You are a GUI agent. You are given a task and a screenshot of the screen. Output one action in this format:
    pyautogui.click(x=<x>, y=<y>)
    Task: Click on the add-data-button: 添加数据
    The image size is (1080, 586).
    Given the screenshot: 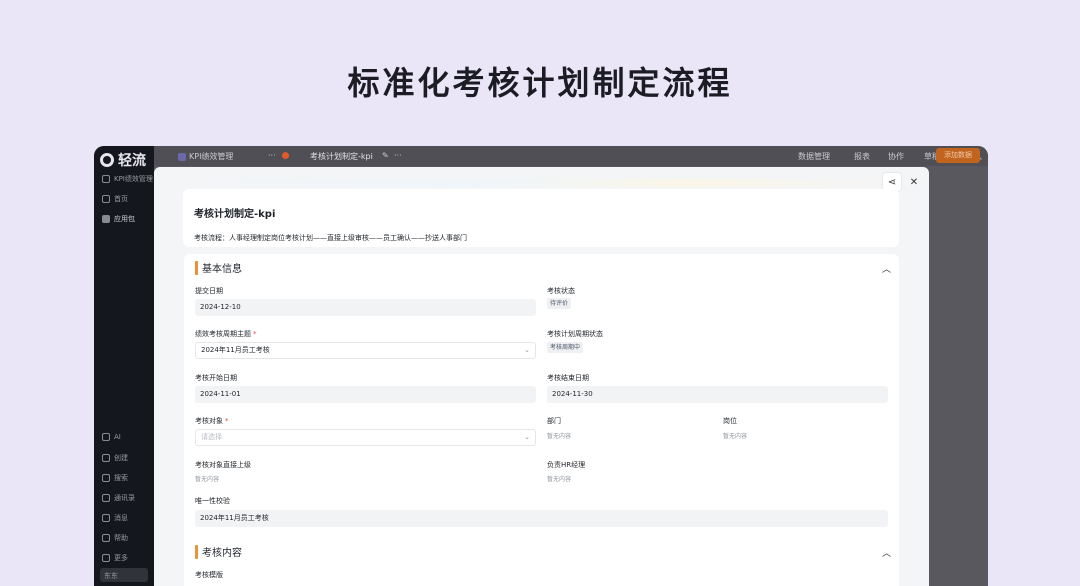 What is the action you would take?
    pyautogui.click(x=958, y=155)
    